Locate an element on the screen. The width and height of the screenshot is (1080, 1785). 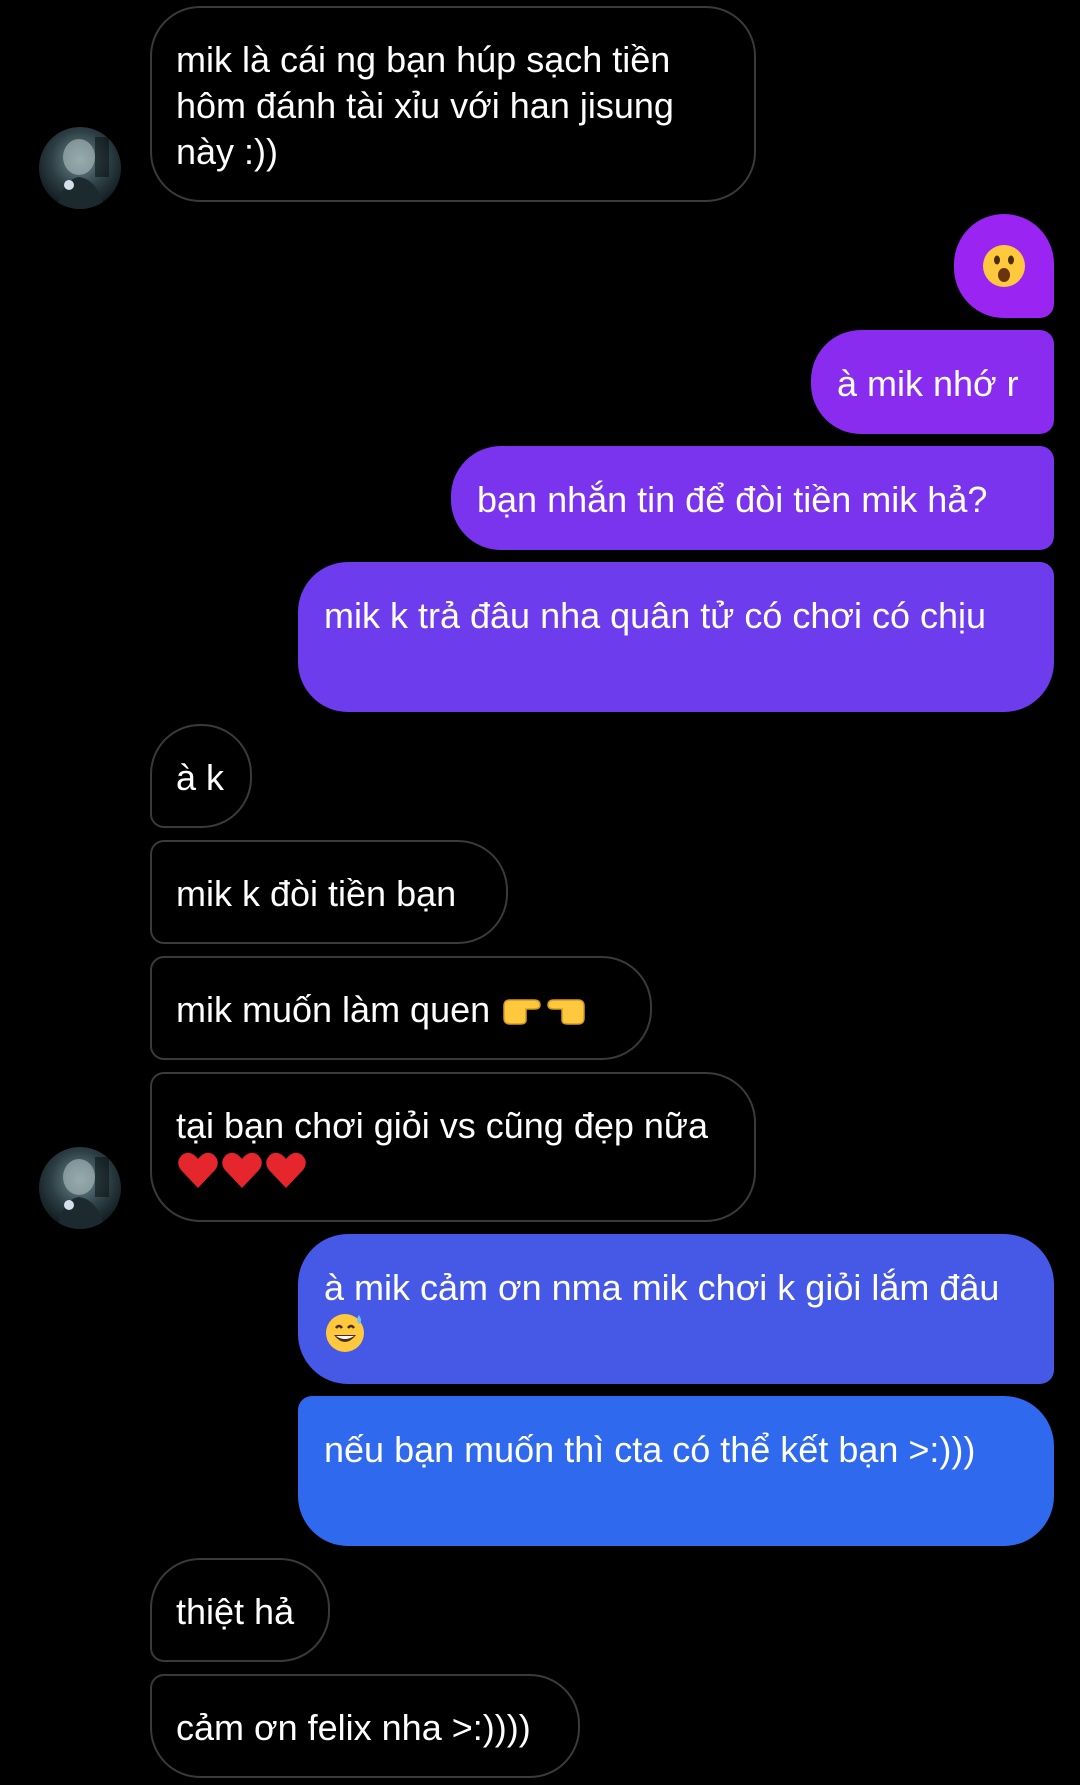
message-text: cảm ơn felix nha >:)))) is located at coordinates (353, 1727).